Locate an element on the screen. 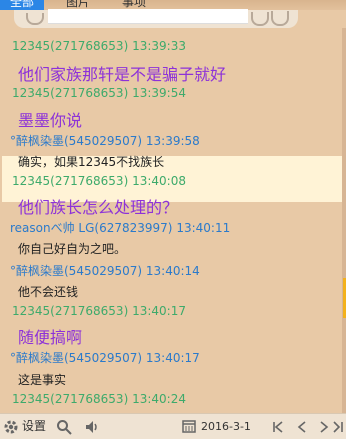  message-meta-7: 12345(271768653) 13:40:17 is located at coordinates (179, 311).